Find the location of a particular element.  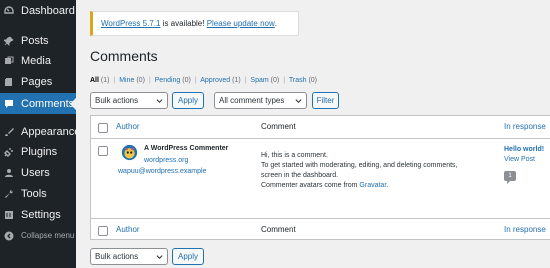

table-header: Author Comment In response is located at coordinates (320, 127).